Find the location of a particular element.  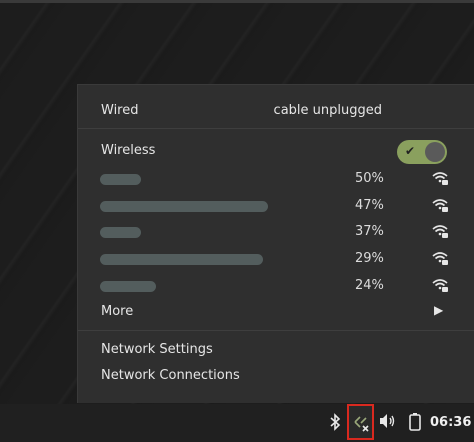

battery-icon is located at coordinates (415, 424).